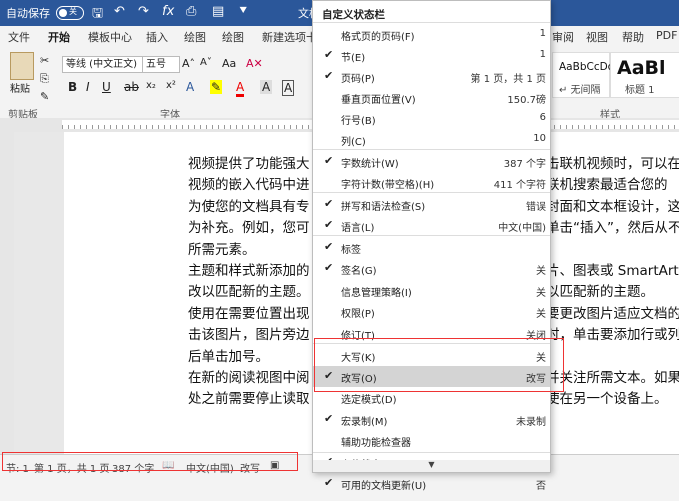  What do you see at coordinates (383, 207) in the screenshot?
I see `menu-item-label: 拼写和语法检查(S)` at bounding box center [383, 207].